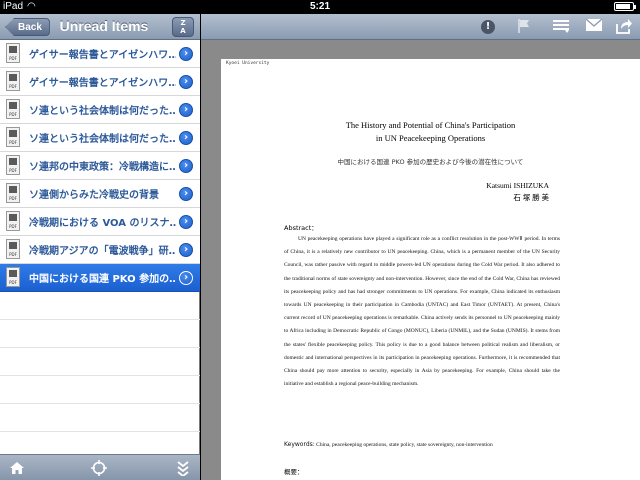  I want to click on mail-icon, so click(594, 27).